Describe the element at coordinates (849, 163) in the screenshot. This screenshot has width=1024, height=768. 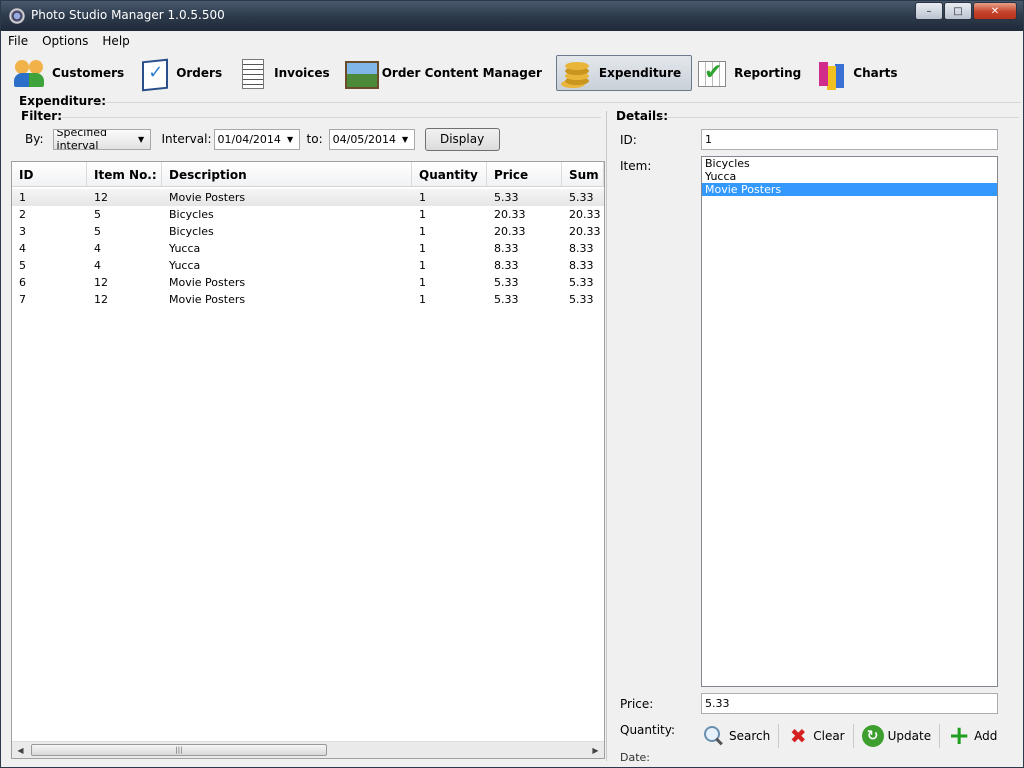
I see `list-item: Bicycles` at that location.